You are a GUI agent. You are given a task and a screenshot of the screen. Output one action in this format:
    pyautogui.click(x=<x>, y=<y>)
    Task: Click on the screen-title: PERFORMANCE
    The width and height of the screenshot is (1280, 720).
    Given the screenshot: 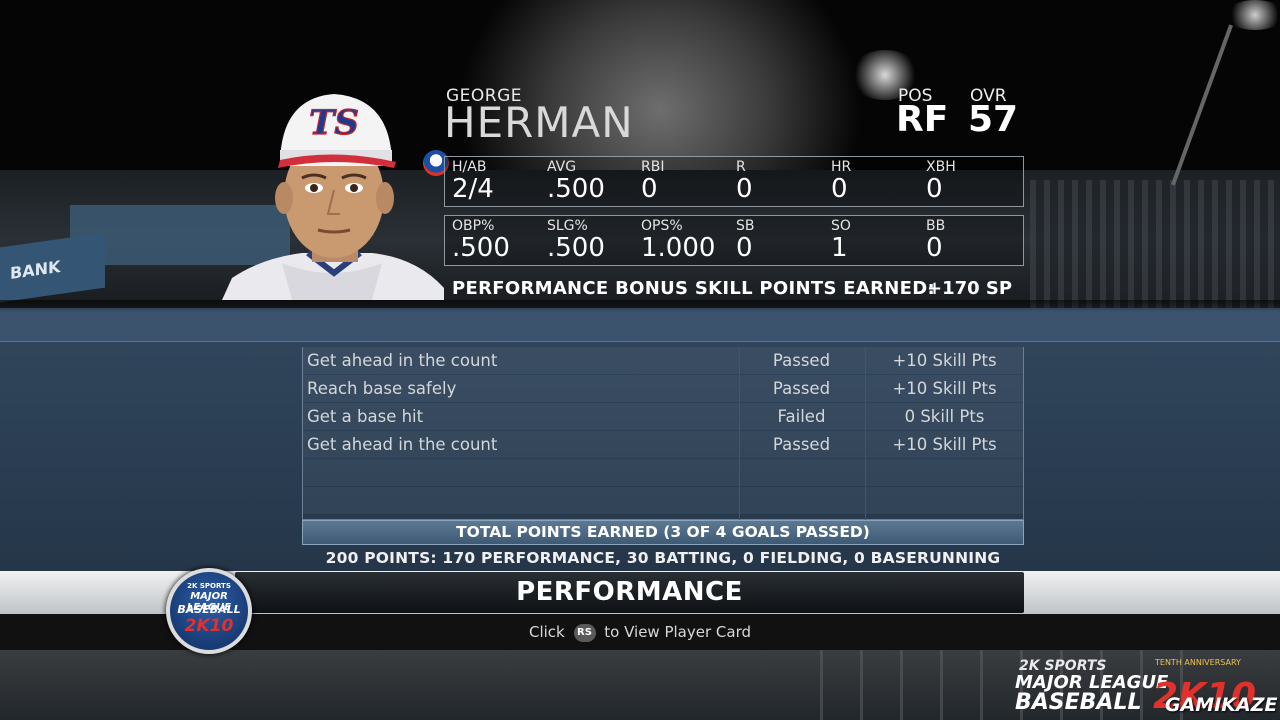 What is the action you would take?
    pyautogui.click(x=629, y=592)
    